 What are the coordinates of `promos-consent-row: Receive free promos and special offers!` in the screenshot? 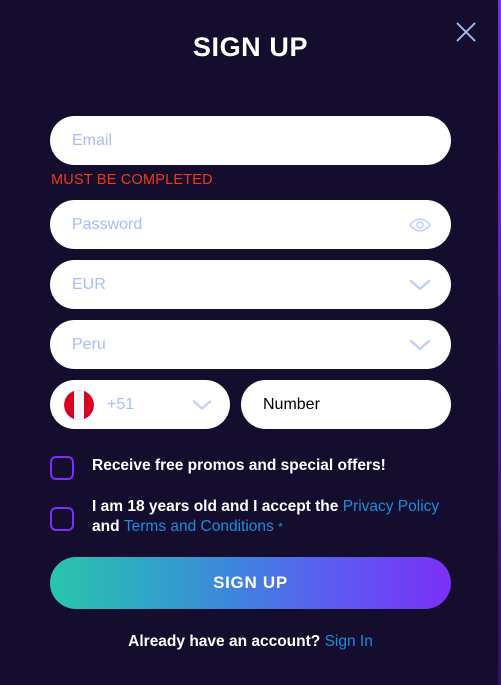 It's located at (250, 467).